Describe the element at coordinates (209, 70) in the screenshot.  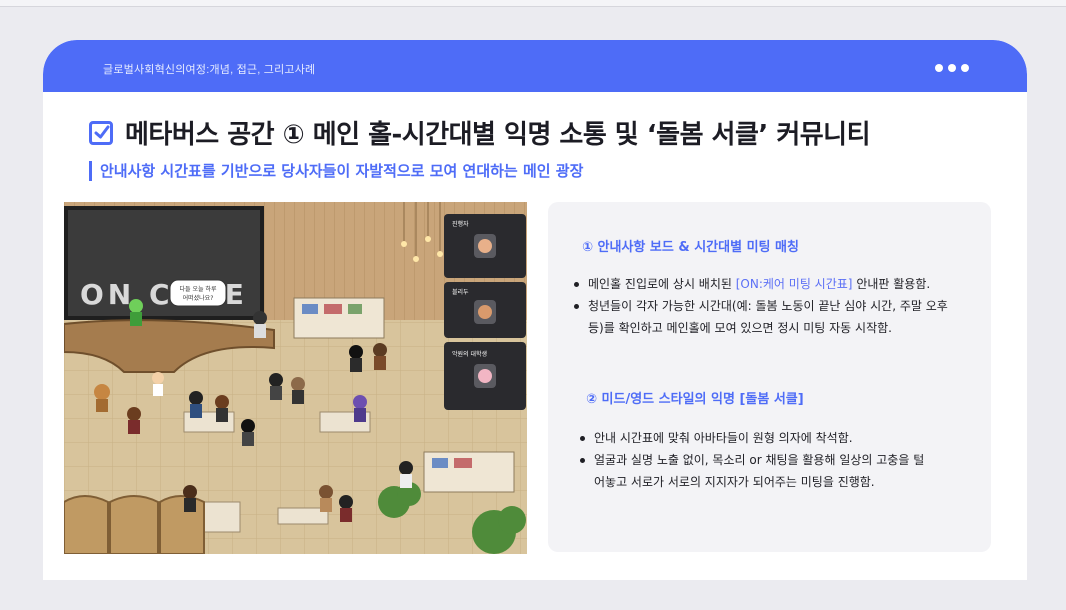
I see `breadcrumb: 글로벌사회혁신의여정:개념, 접근, 그리고사례` at that location.